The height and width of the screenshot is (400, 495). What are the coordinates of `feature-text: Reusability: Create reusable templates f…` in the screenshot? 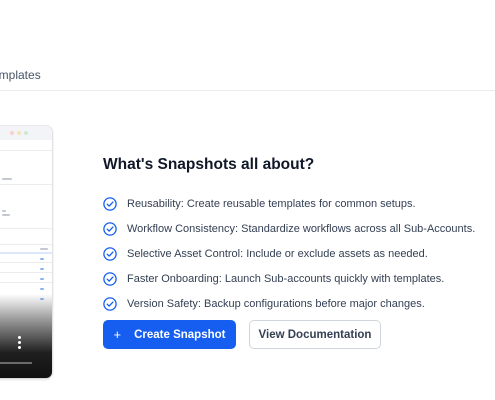 It's located at (271, 203).